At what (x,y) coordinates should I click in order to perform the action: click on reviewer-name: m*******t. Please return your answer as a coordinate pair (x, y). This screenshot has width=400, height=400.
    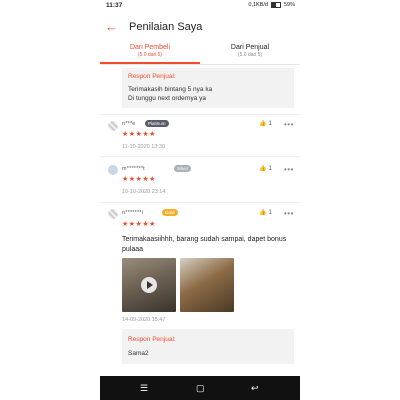
    Looking at the image, I should click on (133, 169).